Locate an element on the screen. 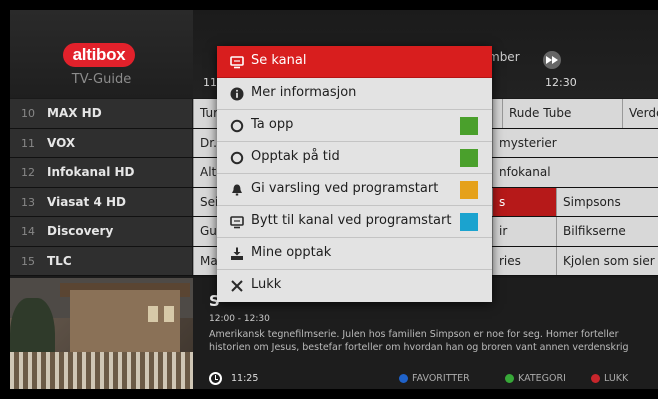 Image resolution: width=658 pixels, height=399 pixels. menu-item: Se kanal is located at coordinates (354, 62).